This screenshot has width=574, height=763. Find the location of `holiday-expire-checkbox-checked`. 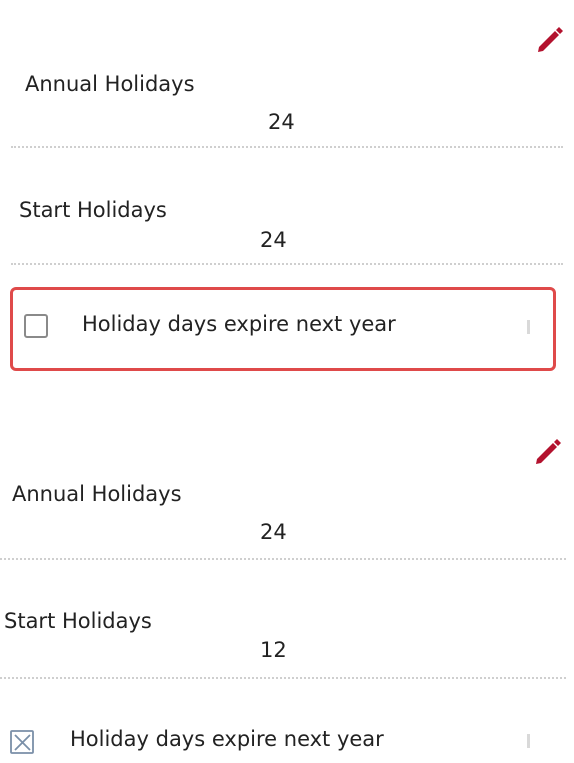

holiday-expire-checkbox-checked is located at coordinates (23, 742).